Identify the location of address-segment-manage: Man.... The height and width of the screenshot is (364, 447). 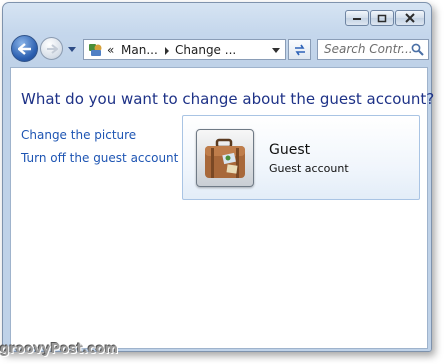
(139, 50).